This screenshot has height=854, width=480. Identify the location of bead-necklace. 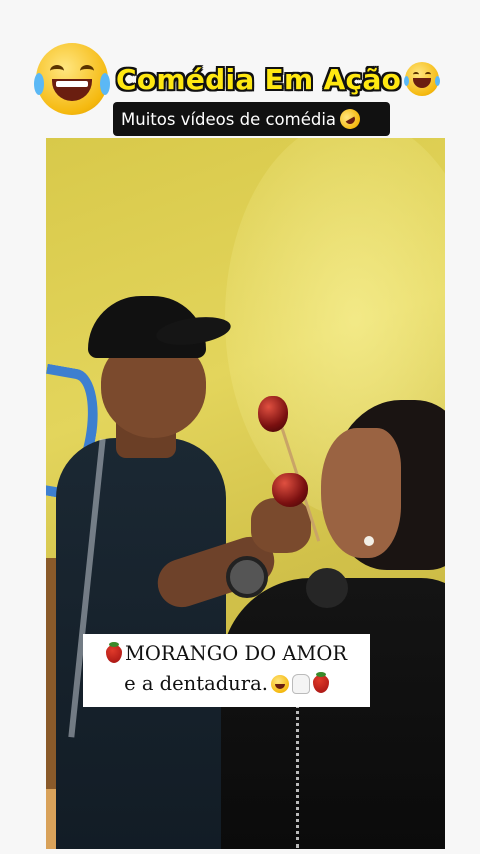
(299, 773).